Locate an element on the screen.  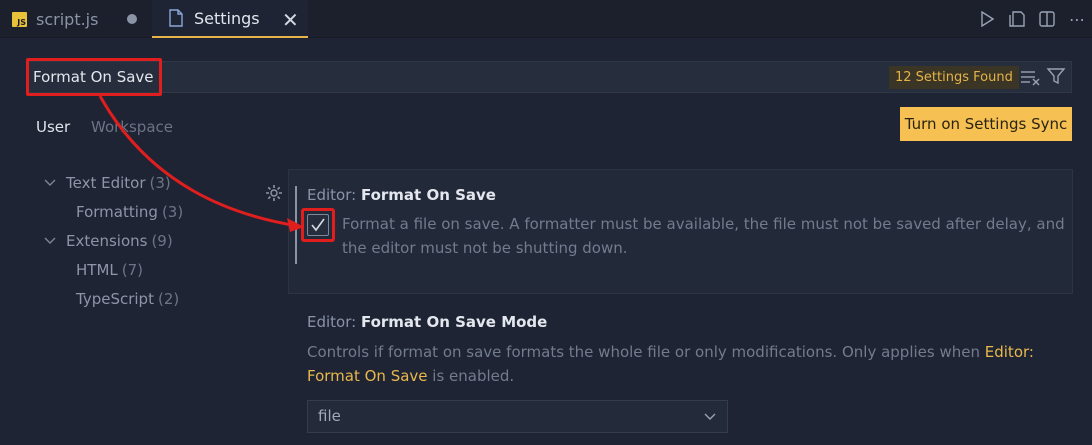
clear-filter-icon is located at coordinates (1030, 77).